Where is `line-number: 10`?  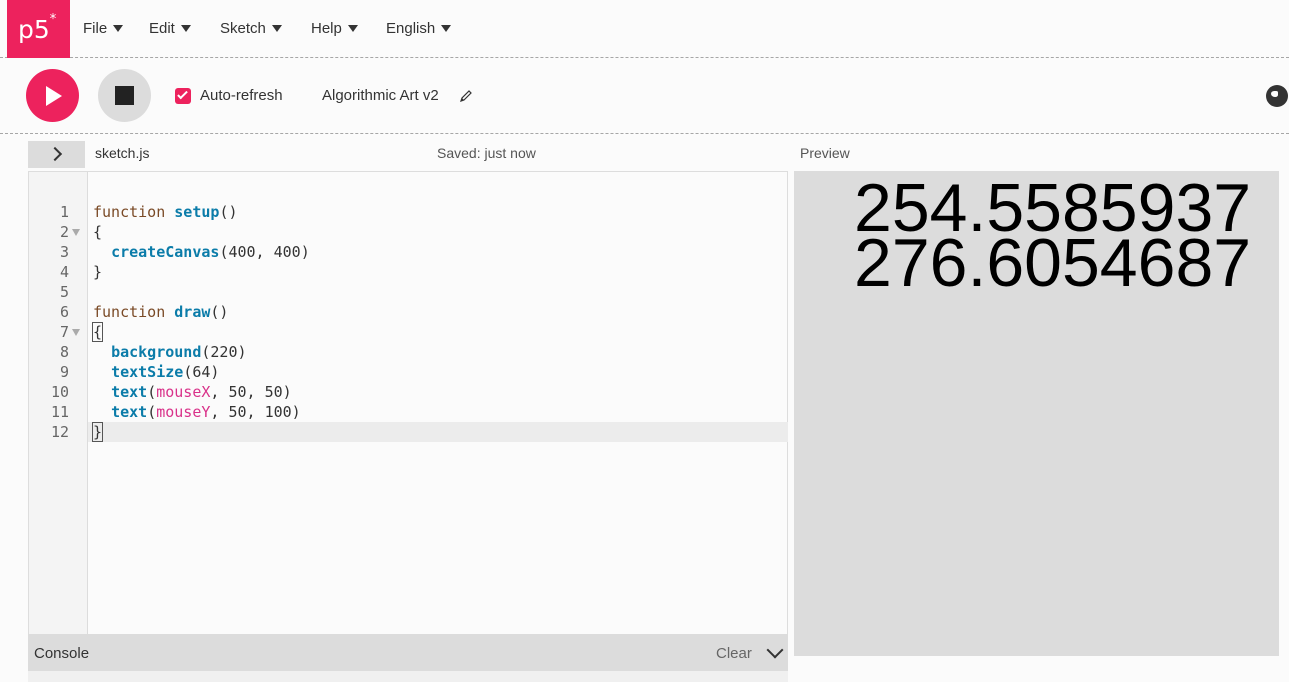 line-number: 10 is located at coordinates (59, 392).